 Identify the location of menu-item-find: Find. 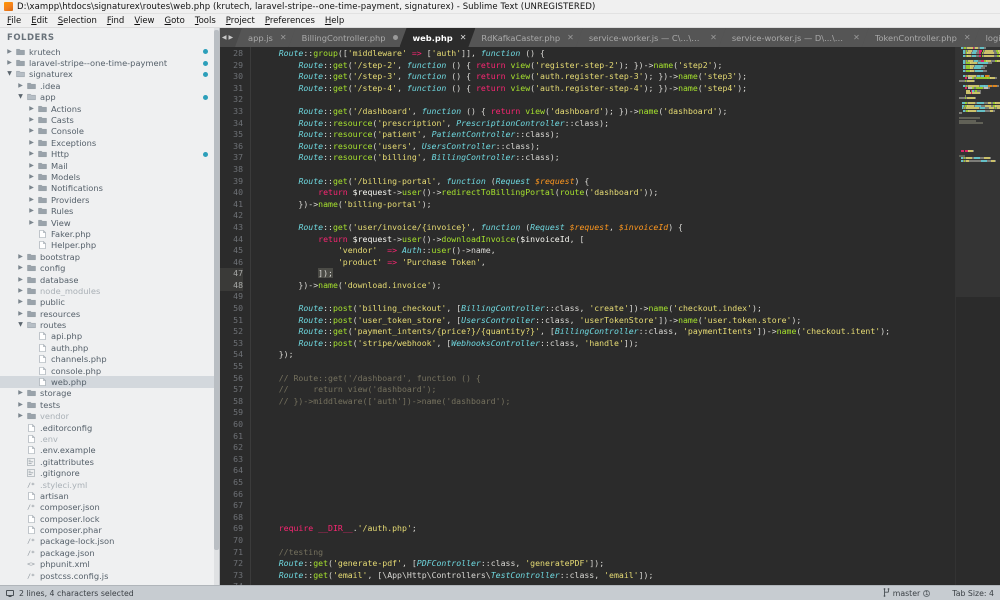
(115, 21).